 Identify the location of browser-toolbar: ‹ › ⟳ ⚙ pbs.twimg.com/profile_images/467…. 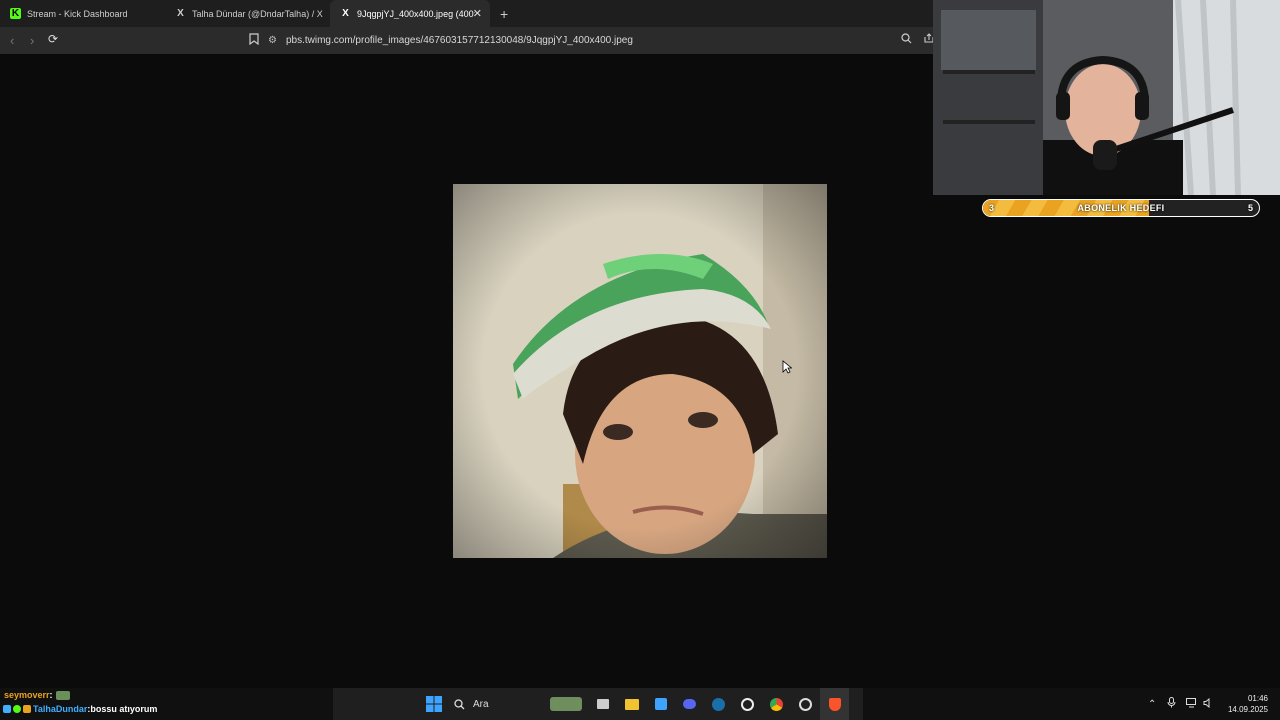
(467, 40).